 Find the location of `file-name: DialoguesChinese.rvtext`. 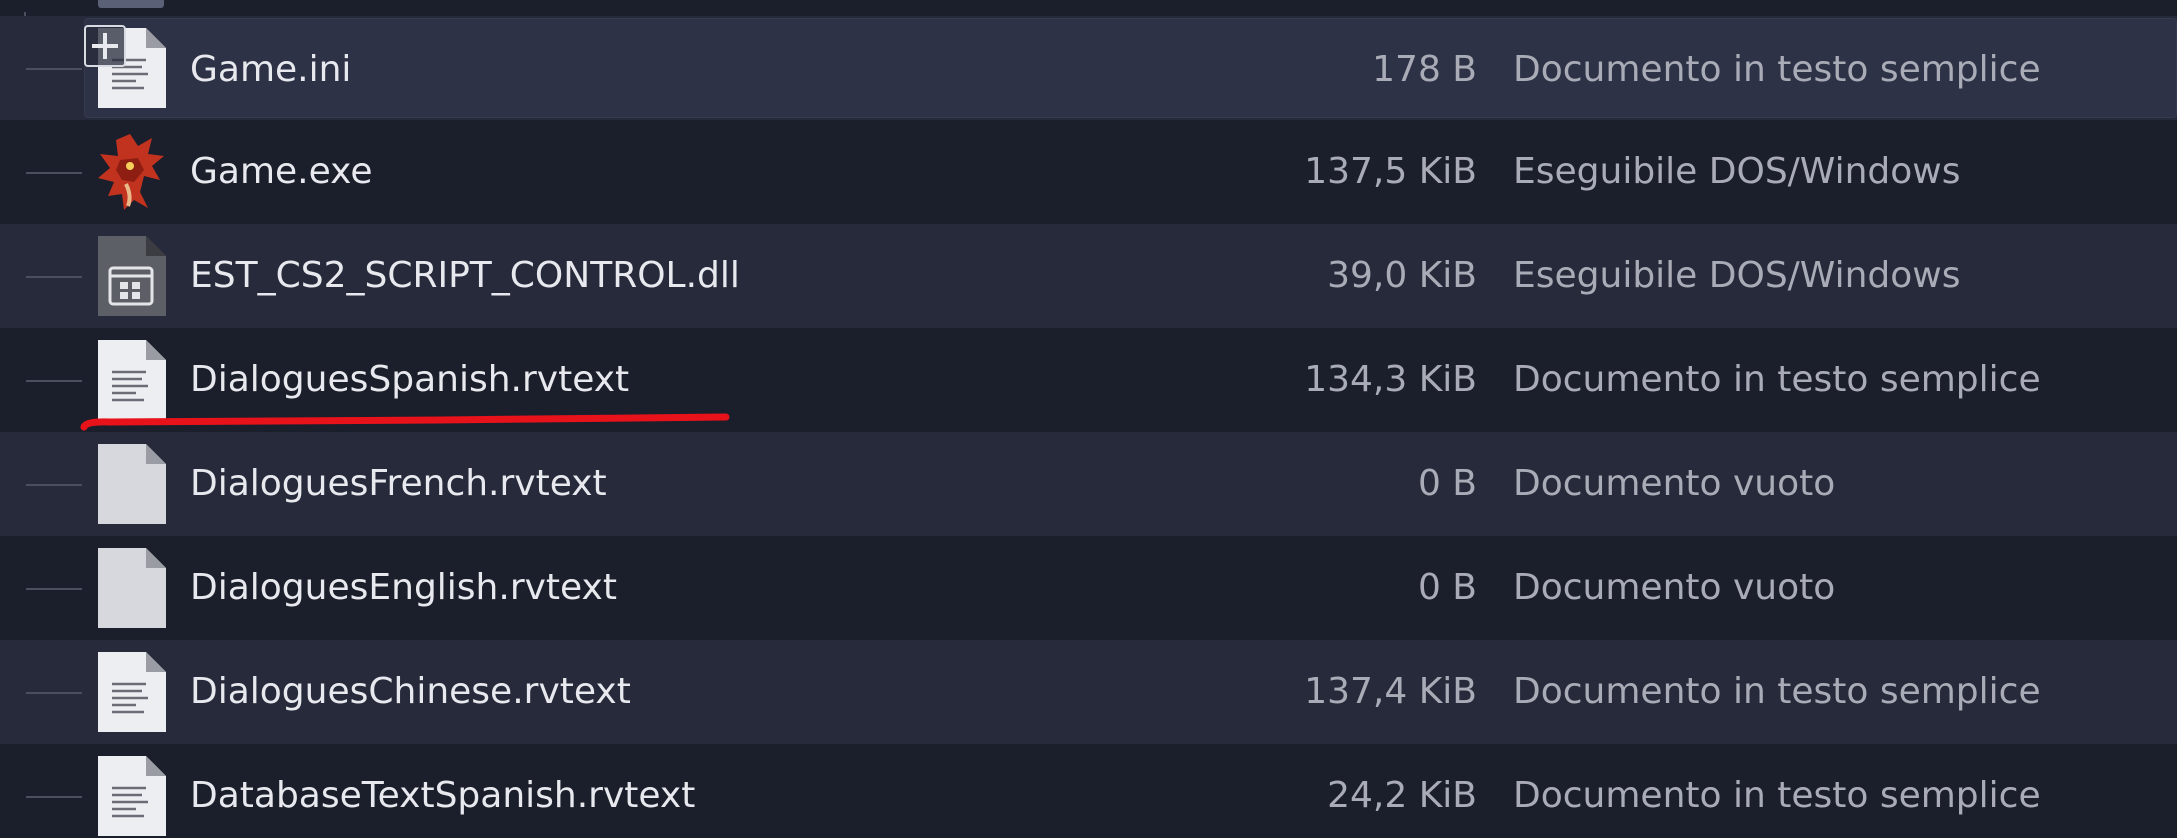

file-name: DialoguesChinese.rvtext is located at coordinates (410, 692).